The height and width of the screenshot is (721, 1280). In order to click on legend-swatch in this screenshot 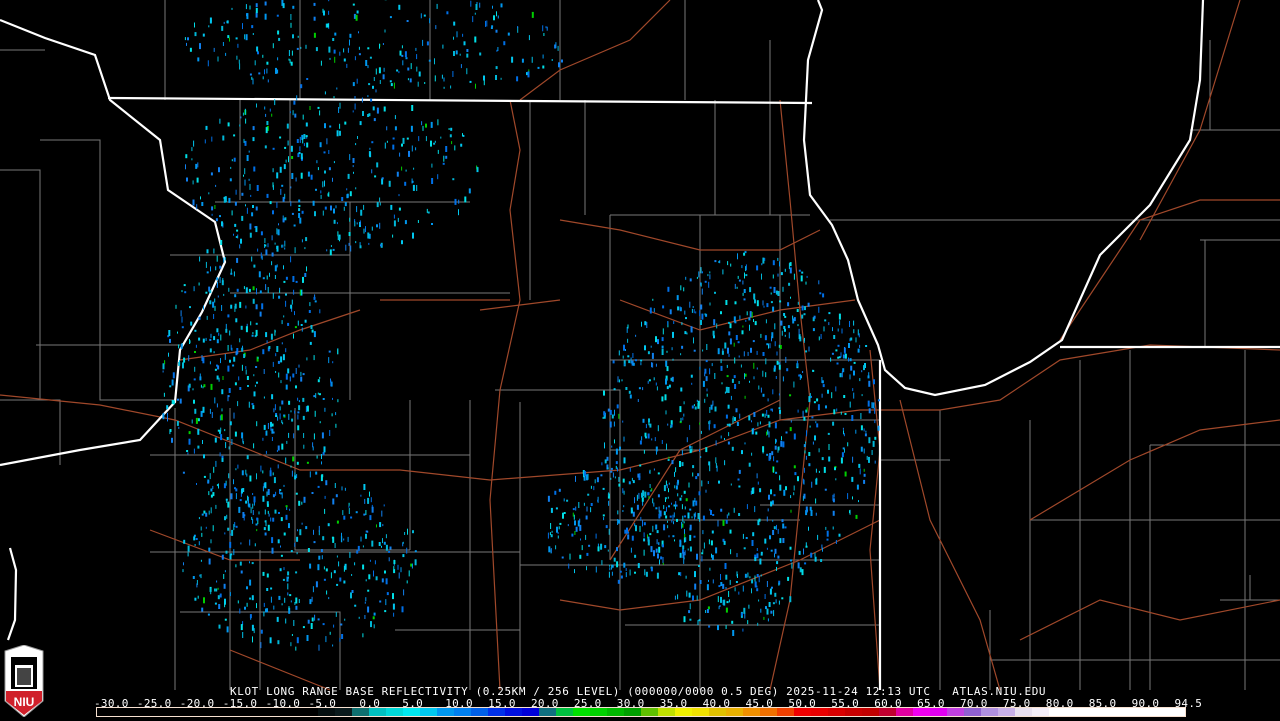, I will do `click(785, 712)`.